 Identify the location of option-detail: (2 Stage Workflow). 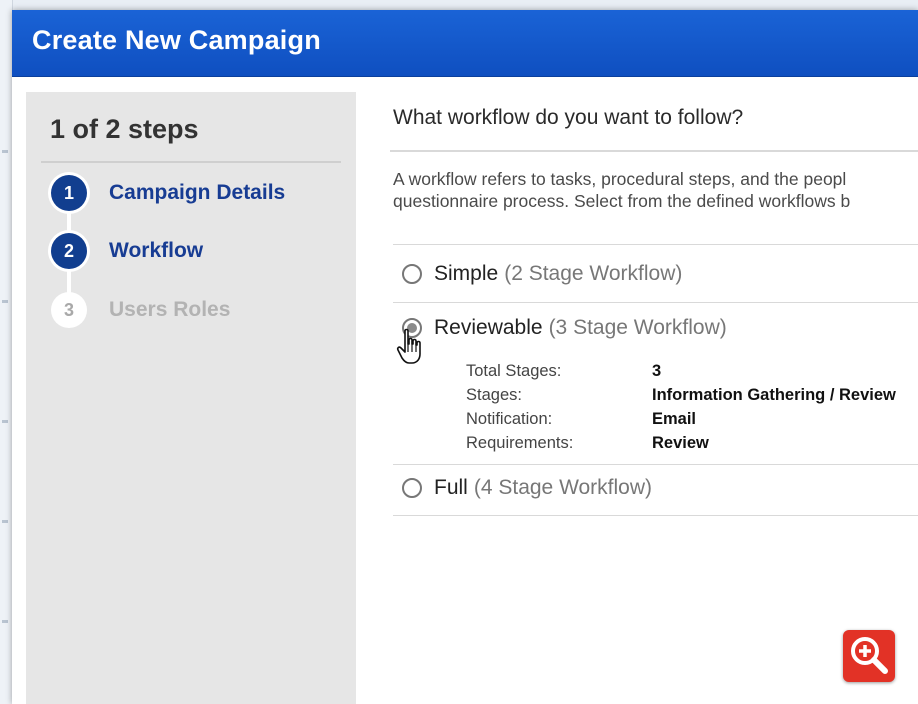
(593, 273).